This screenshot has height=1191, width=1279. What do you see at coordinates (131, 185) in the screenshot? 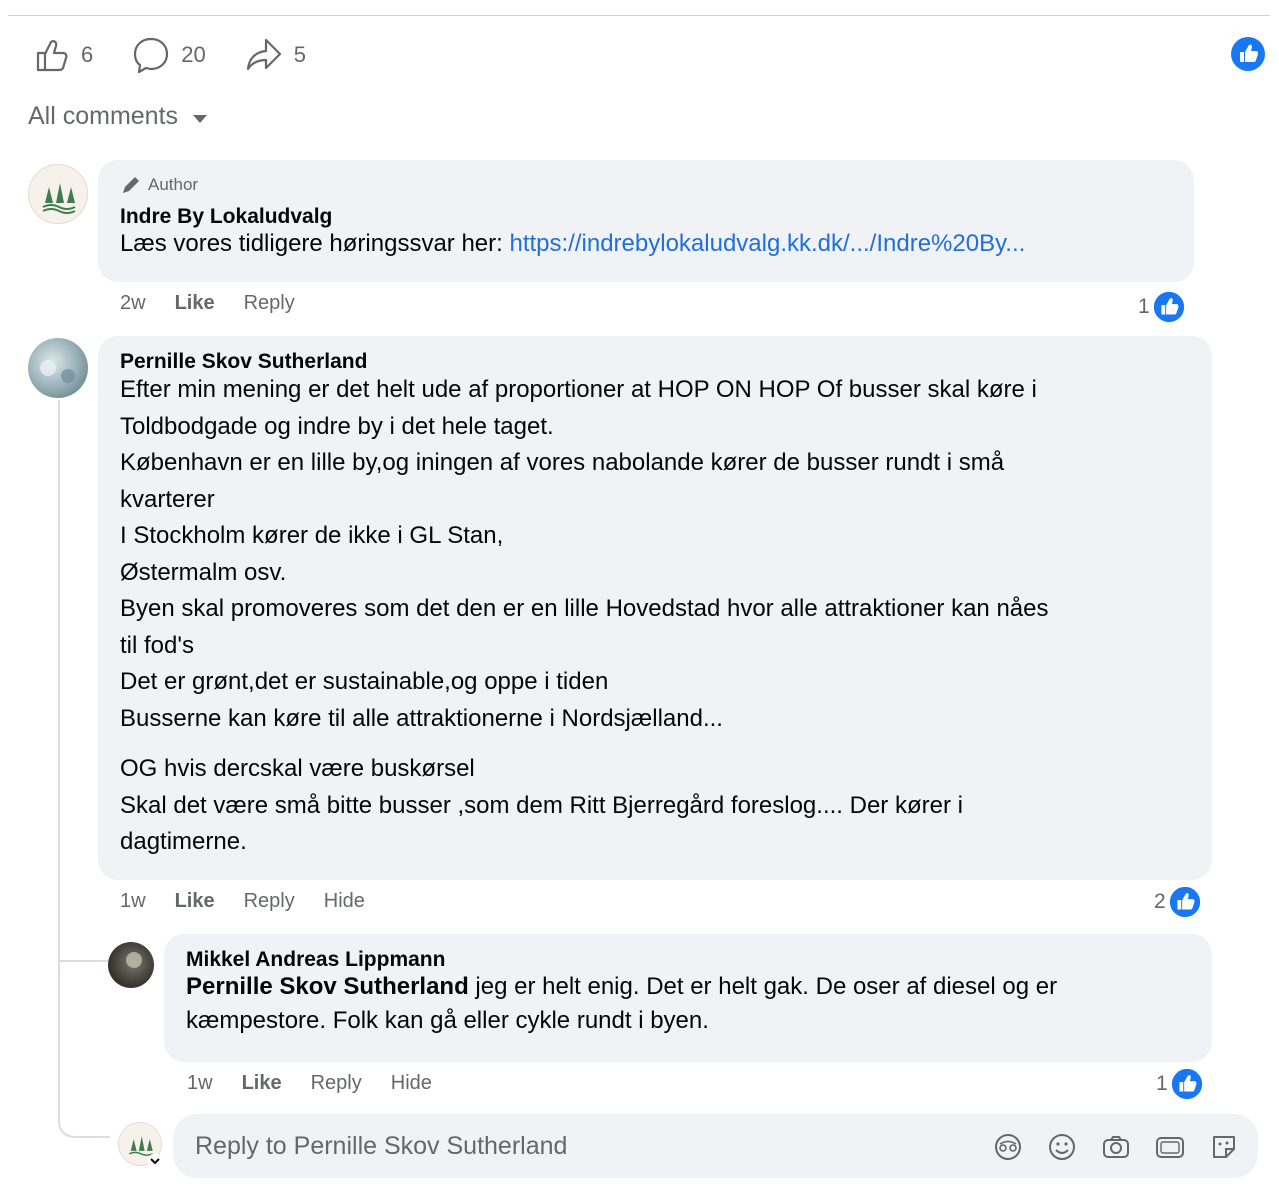
I see `pencil-icon` at bounding box center [131, 185].